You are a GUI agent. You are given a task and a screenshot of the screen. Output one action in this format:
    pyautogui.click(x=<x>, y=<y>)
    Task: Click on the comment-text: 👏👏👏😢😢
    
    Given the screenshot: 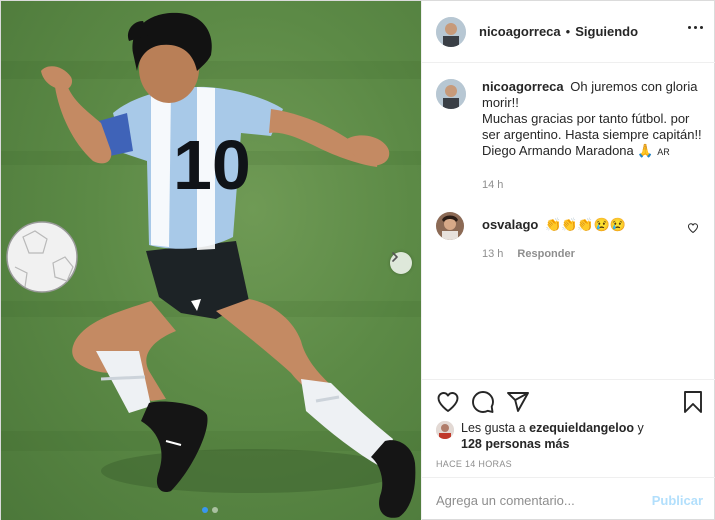 What is the action you would take?
    pyautogui.click(x=585, y=224)
    